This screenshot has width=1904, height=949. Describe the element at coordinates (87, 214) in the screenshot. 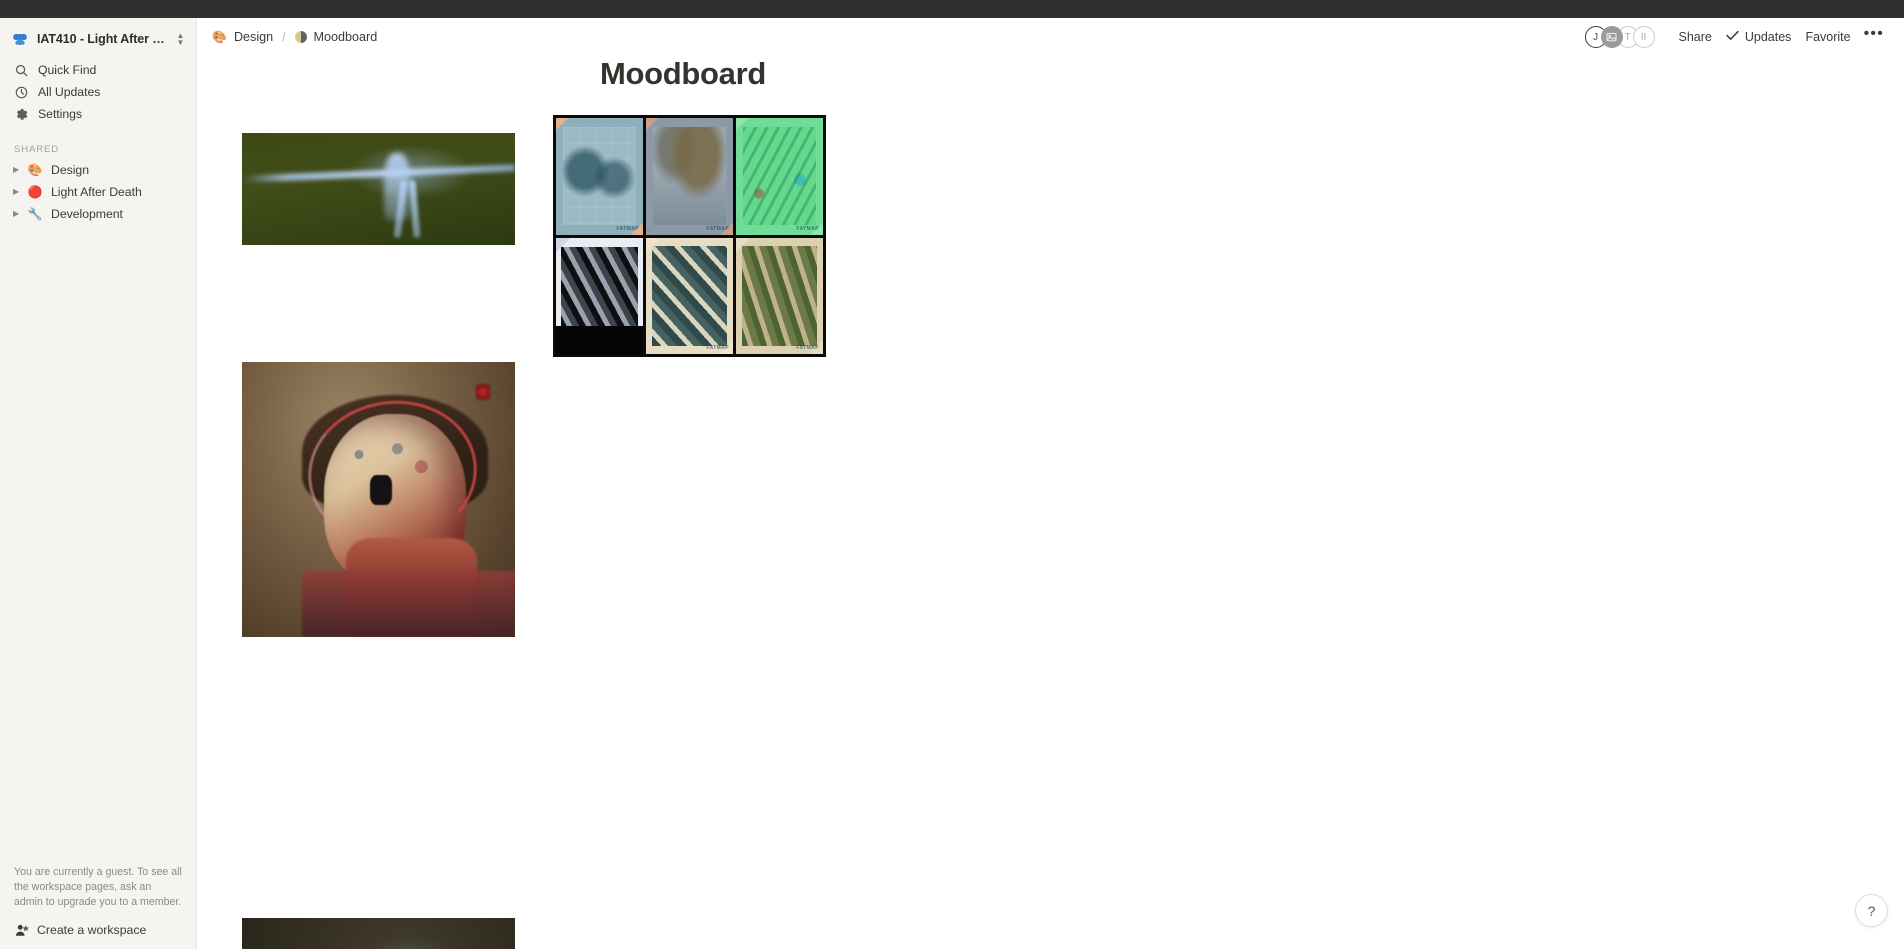

I see `sidebar-tree-label: Development` at that location.